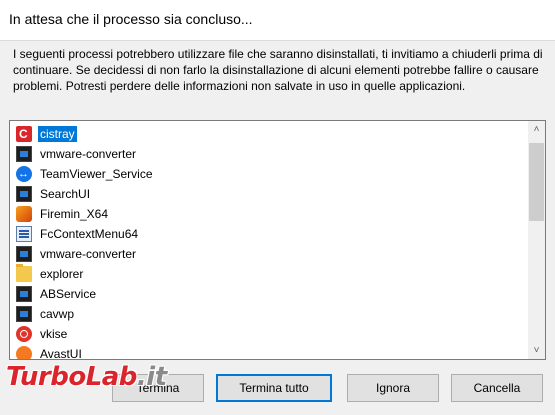  What do you see at coordinates (269, 334) in the screenshot?
I see `process-list-item: vkise` at bounding box center [269, 334].